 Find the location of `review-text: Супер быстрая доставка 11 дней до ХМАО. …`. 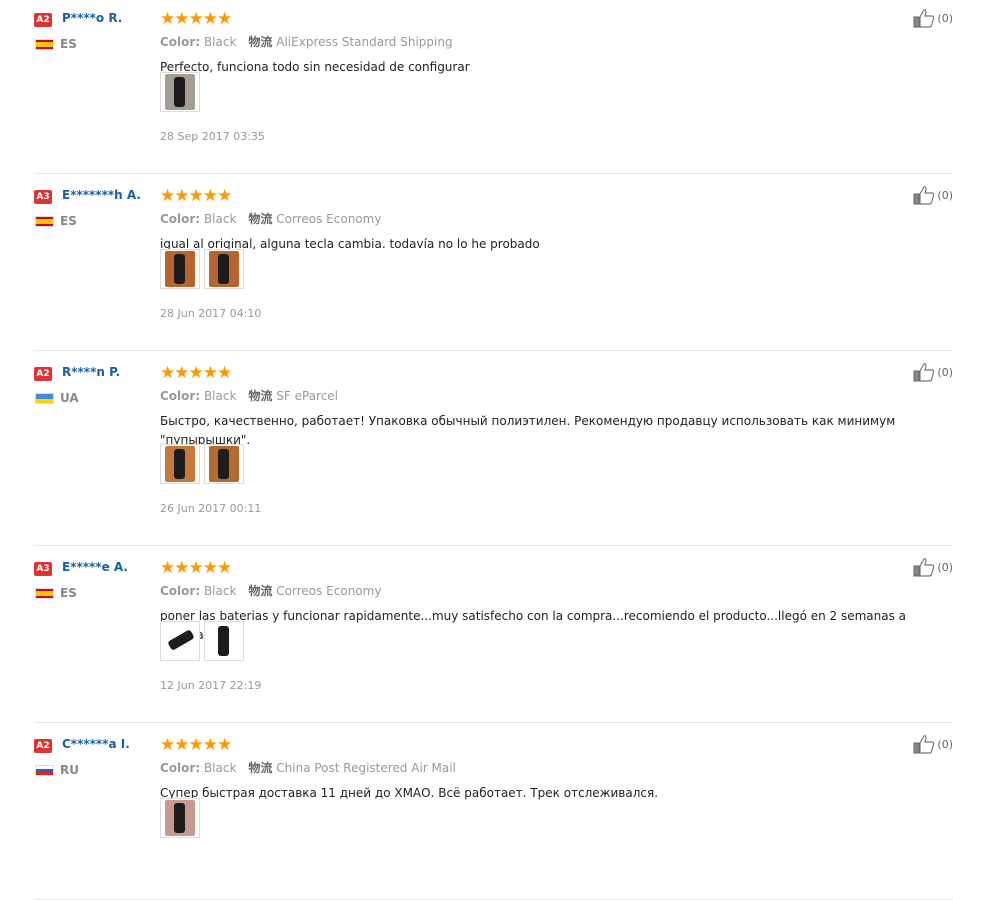

review-text: Супер быстрая доставка 11 дней до ХМАО. … is located at coordinates (409, 793).